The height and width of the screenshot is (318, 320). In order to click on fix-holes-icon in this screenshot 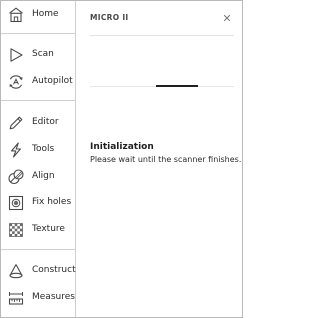, I will do `click(16, 203)`.